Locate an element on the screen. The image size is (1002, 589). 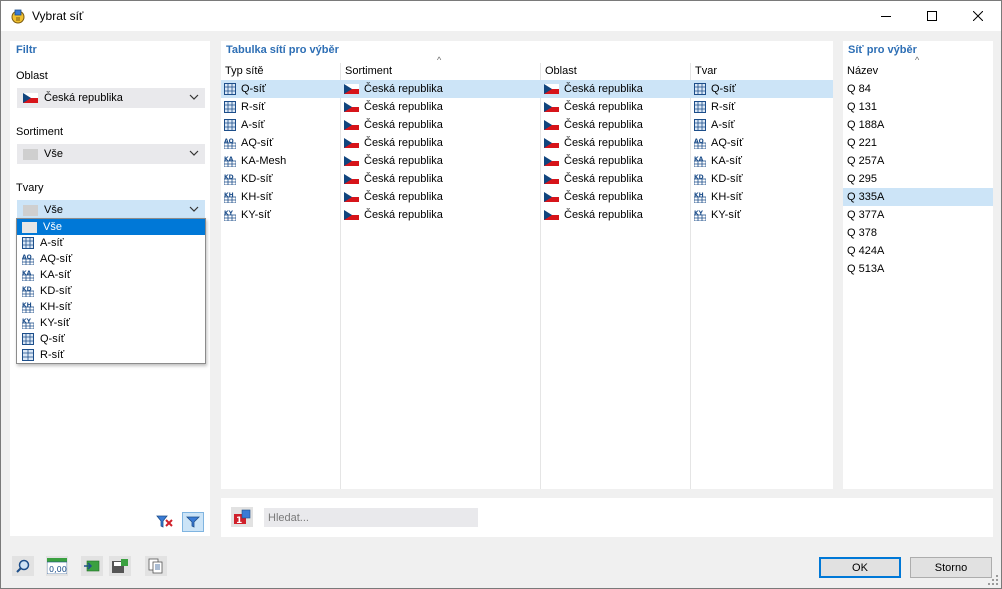
mesh-search-icon: 1 is located at coordinates (242, 517).